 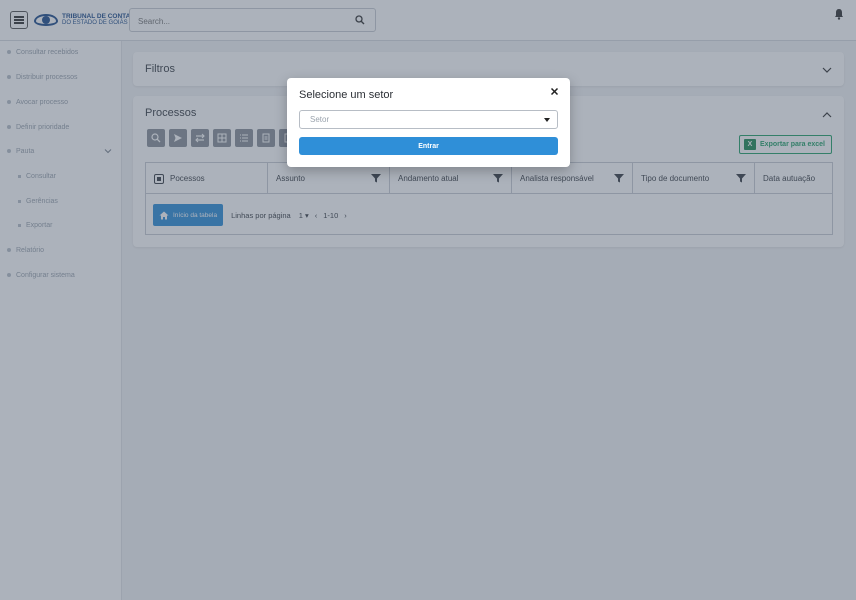 I want to click on sector-select: Setor, so click(x=428, y=119).